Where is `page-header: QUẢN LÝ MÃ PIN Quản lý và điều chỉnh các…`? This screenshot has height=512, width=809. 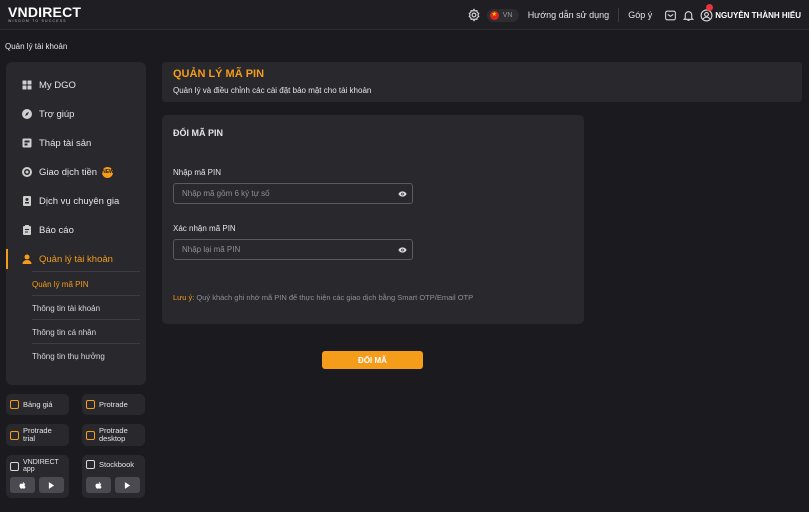
page-header: QUẢN LÝ MÃ PIN Quản lý và điều chỉnh các… is located at coordinates (482, 82).